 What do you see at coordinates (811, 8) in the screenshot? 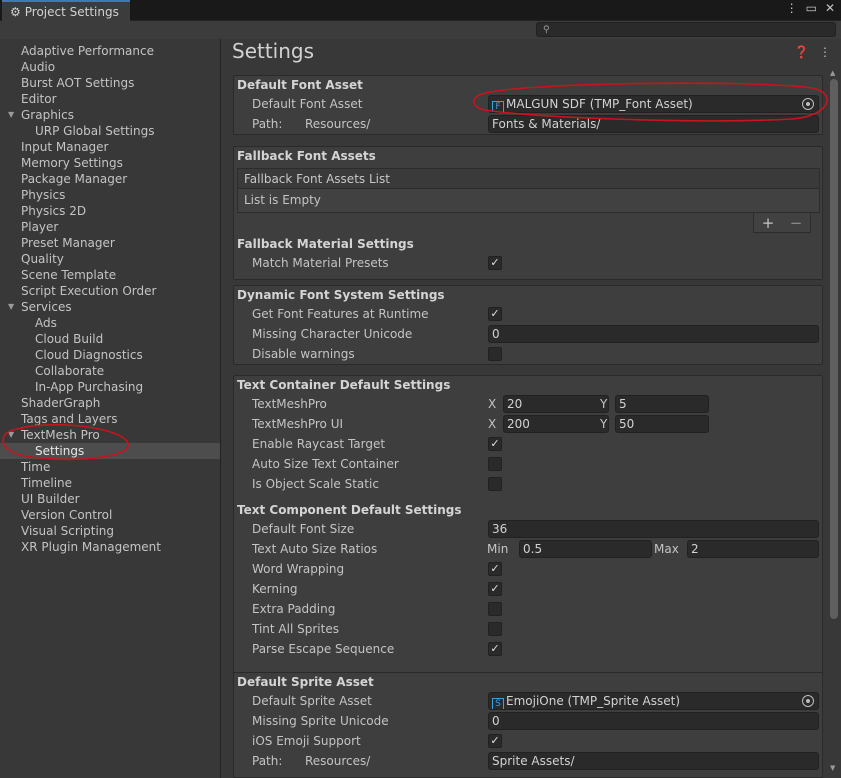
I see `maximize-icon: ▭` at bounding box center [811, 8].